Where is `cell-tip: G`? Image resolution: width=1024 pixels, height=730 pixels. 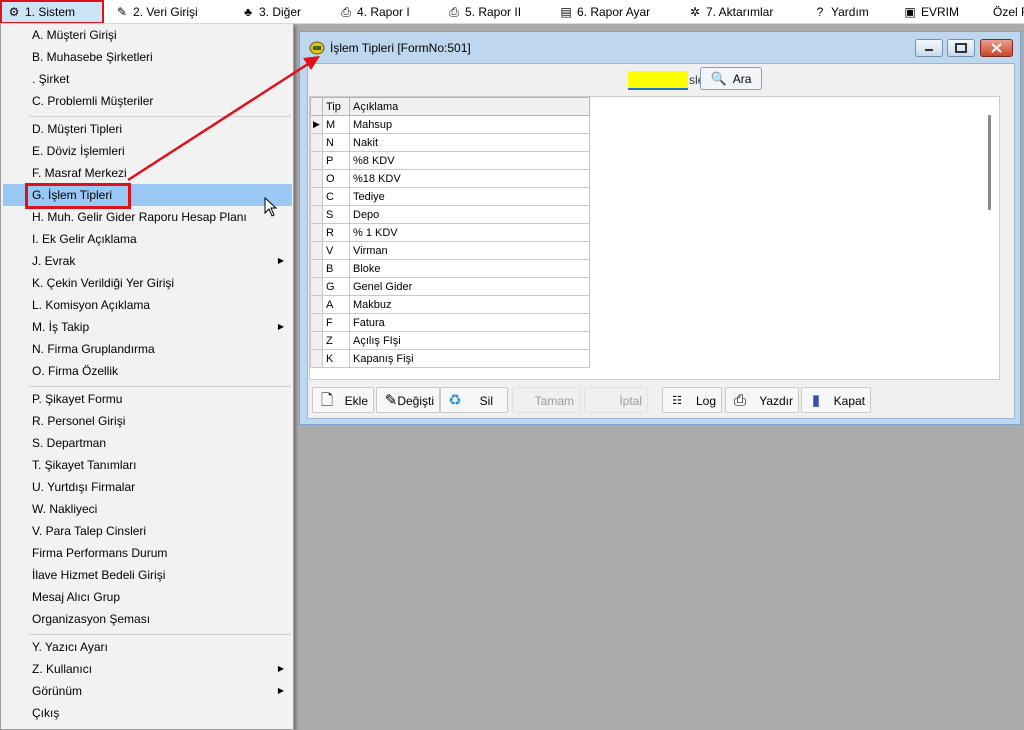
cell-tip: G is located at coordinates (336, 286).